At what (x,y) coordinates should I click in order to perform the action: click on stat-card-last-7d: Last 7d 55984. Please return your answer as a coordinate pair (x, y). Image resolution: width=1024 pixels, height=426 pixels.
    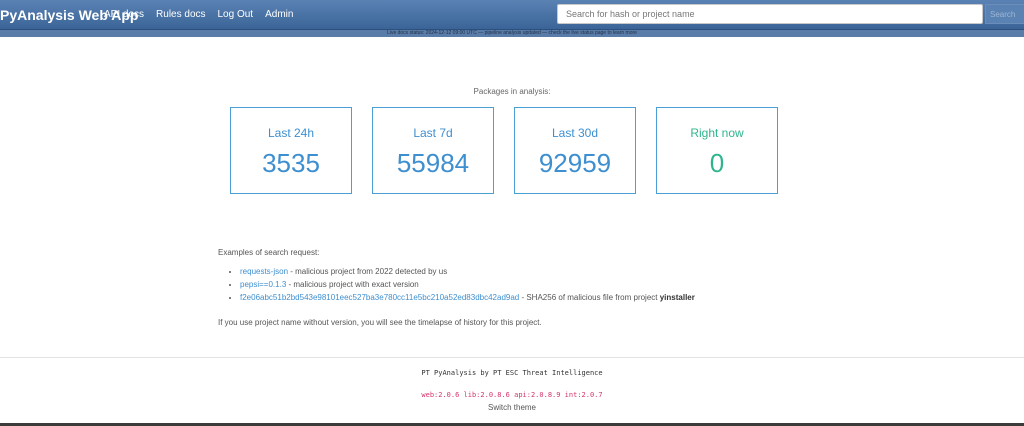
    Looking at the image, I should click on (433, 150).